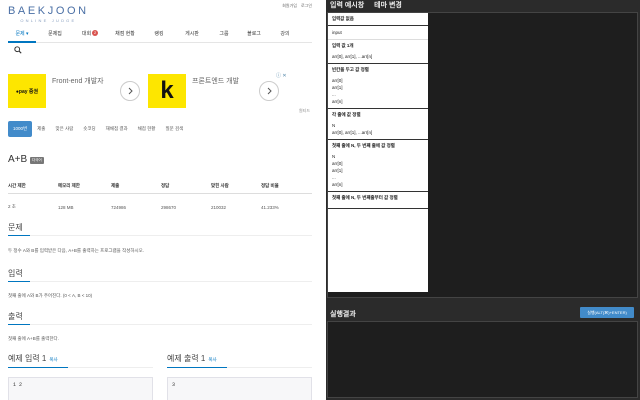 This screenshot has width=640, height=400. What do you see at coordinates (74, 91) in the screenshot?
I see `ad-card-1: ●pay 증권 Front-end 개발자` at bounding box center [74, 91].